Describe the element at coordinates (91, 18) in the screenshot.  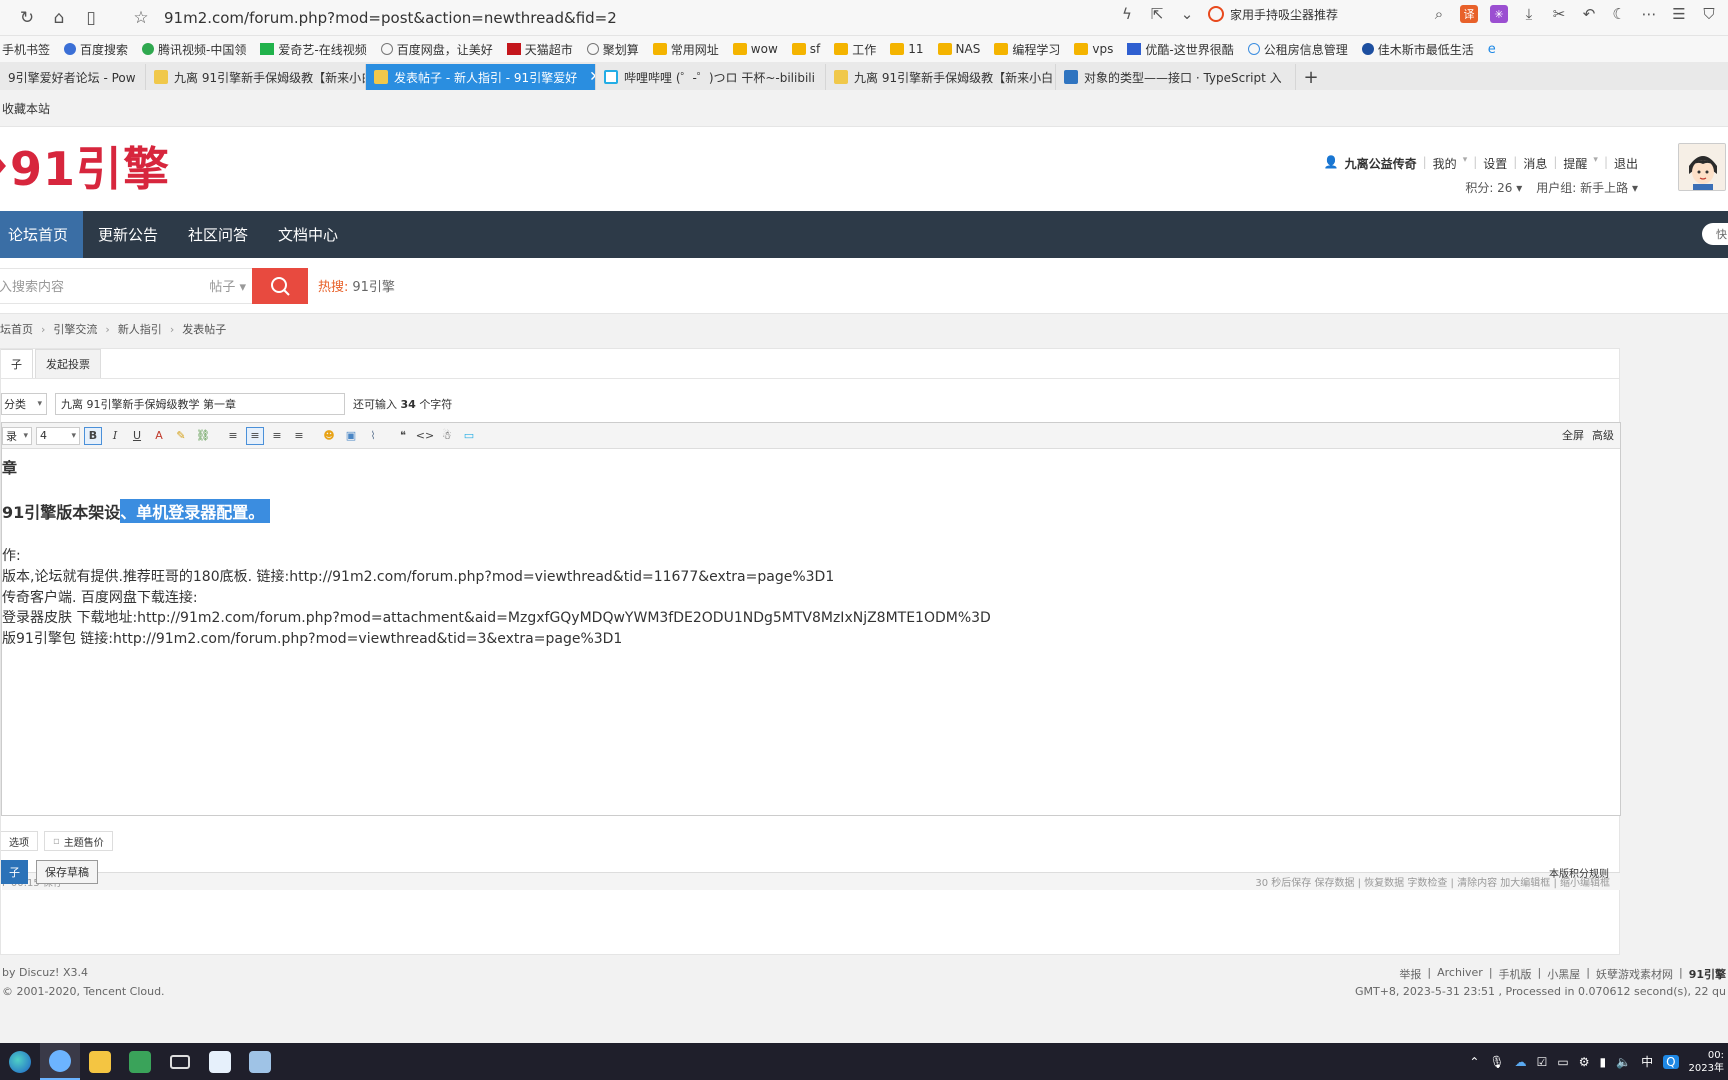
I see `reader-icon: ▯` at that location.